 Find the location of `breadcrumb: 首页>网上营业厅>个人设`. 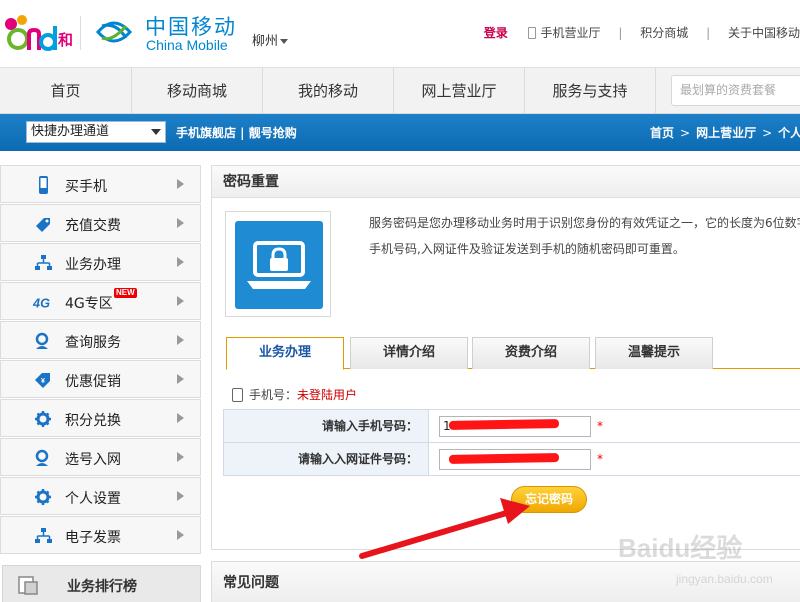

breadcrumb: 首页>网上营业厅>个人设 is located at coordinates (725, 132).